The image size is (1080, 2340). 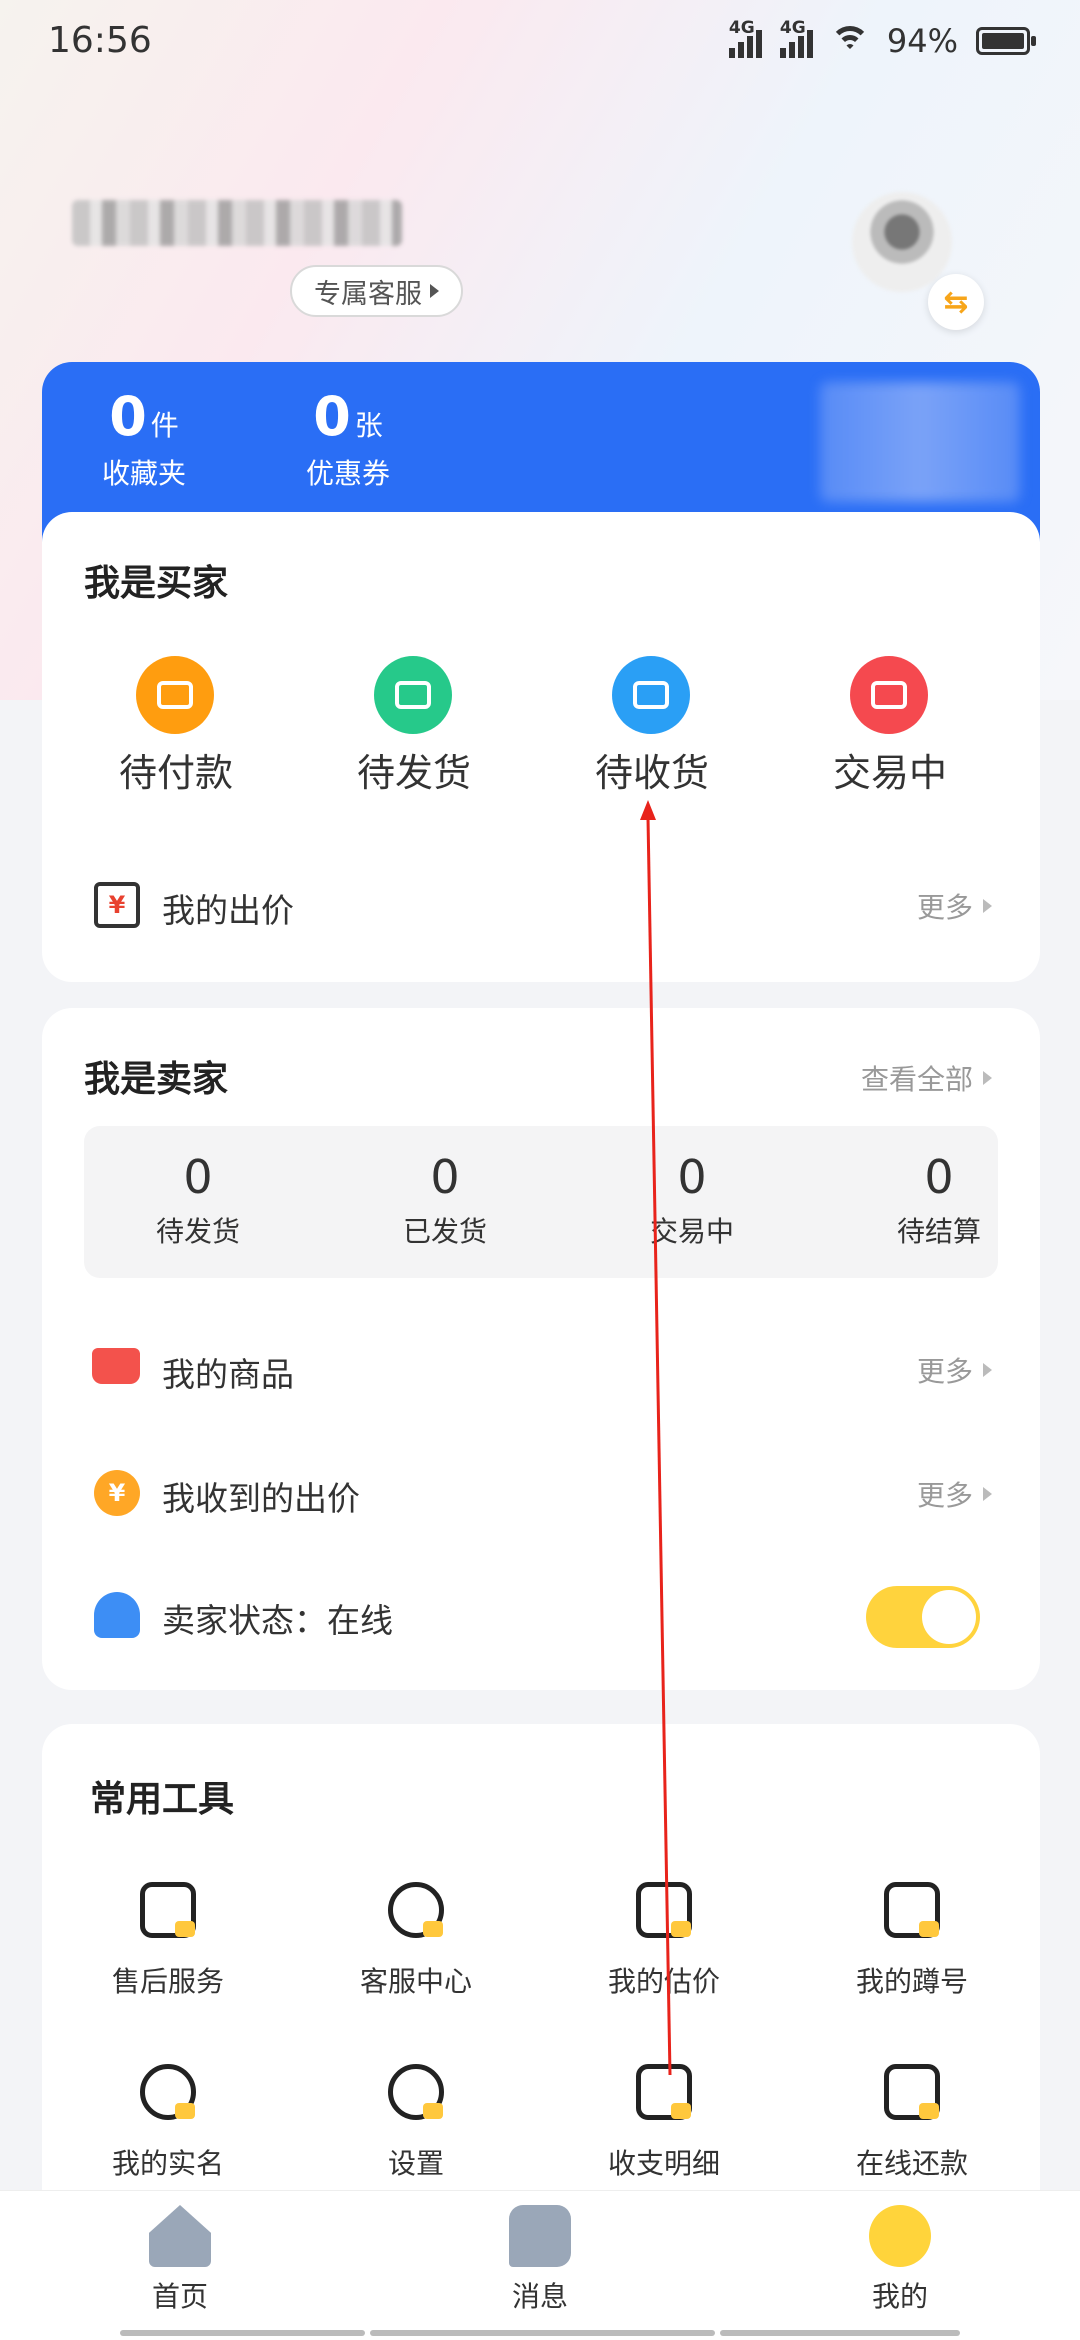 What do you see at coordinates (228, 908) in the screenshot?
I see `my-bids-row: 我的出价` at bounding box center [228, 908].